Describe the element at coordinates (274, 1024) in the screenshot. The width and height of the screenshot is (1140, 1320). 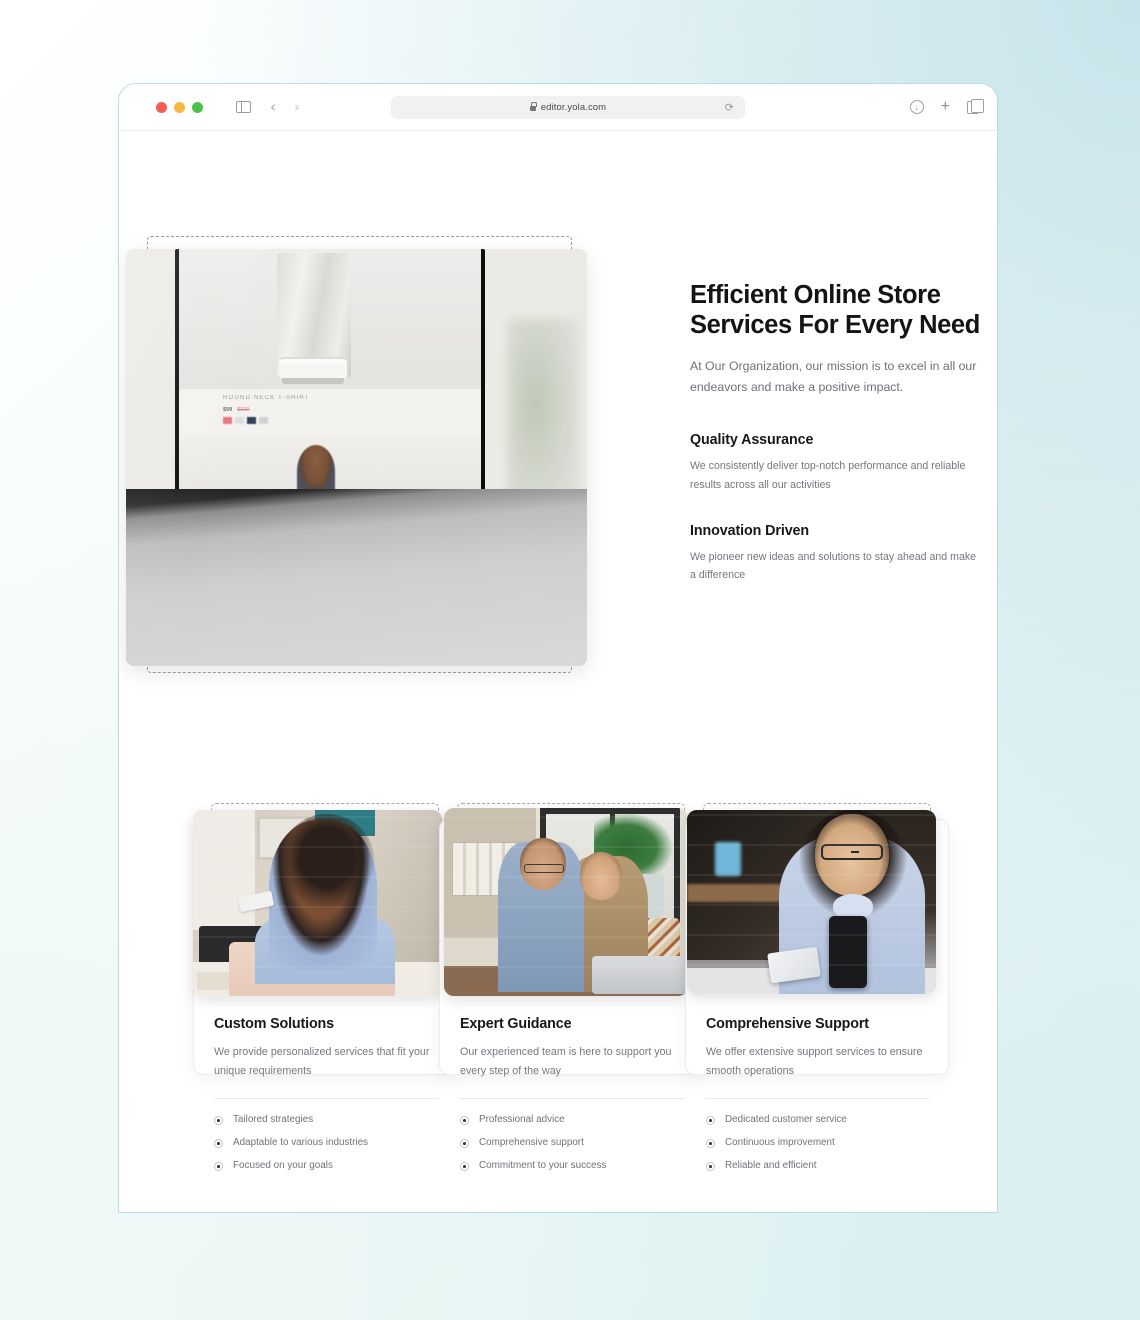
I see `card-title: Custom Solutions` at that location.